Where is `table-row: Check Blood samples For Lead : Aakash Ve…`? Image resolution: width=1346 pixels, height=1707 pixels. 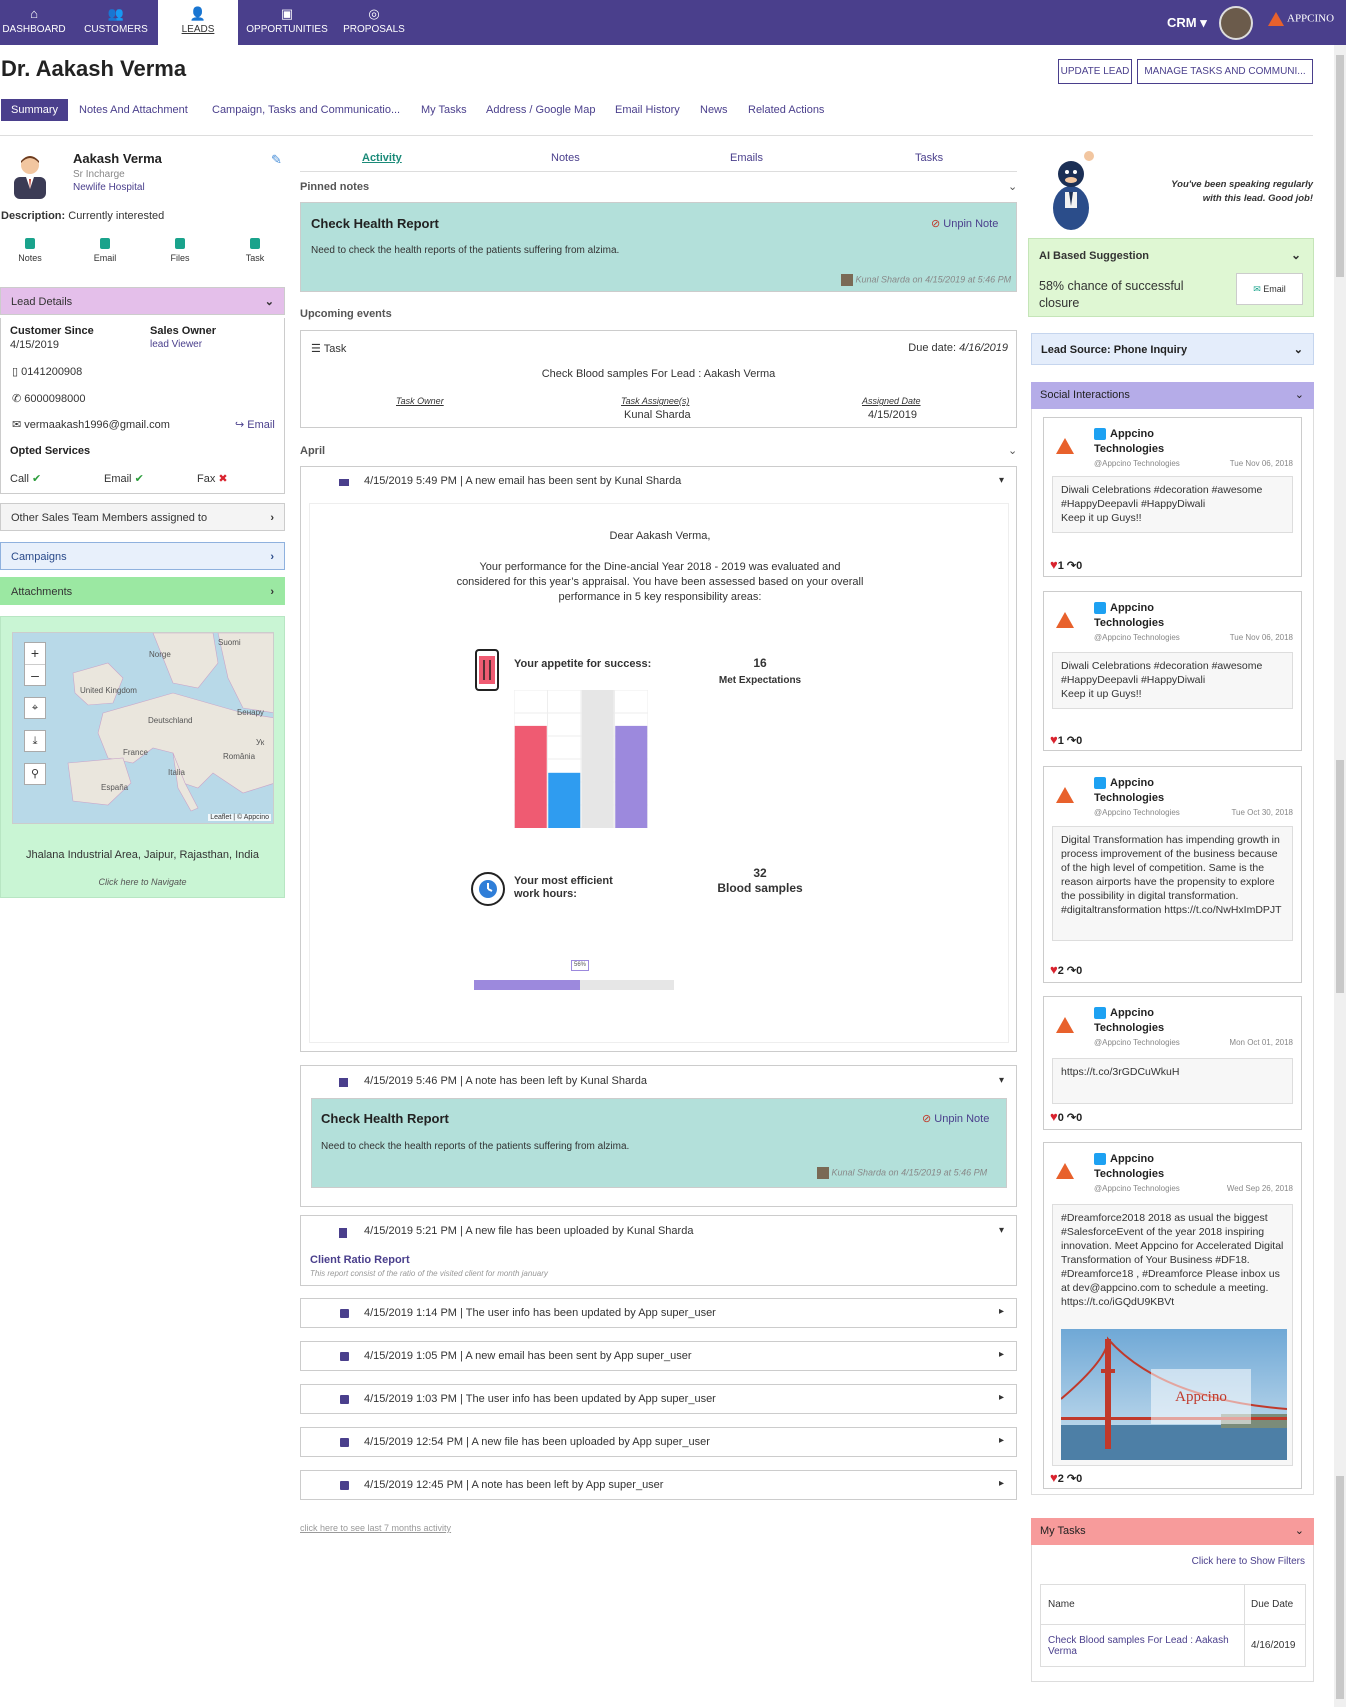 table-row: Check Blood samples For Lead : Aakash Ve… is located at coordinates (1173, 1645).